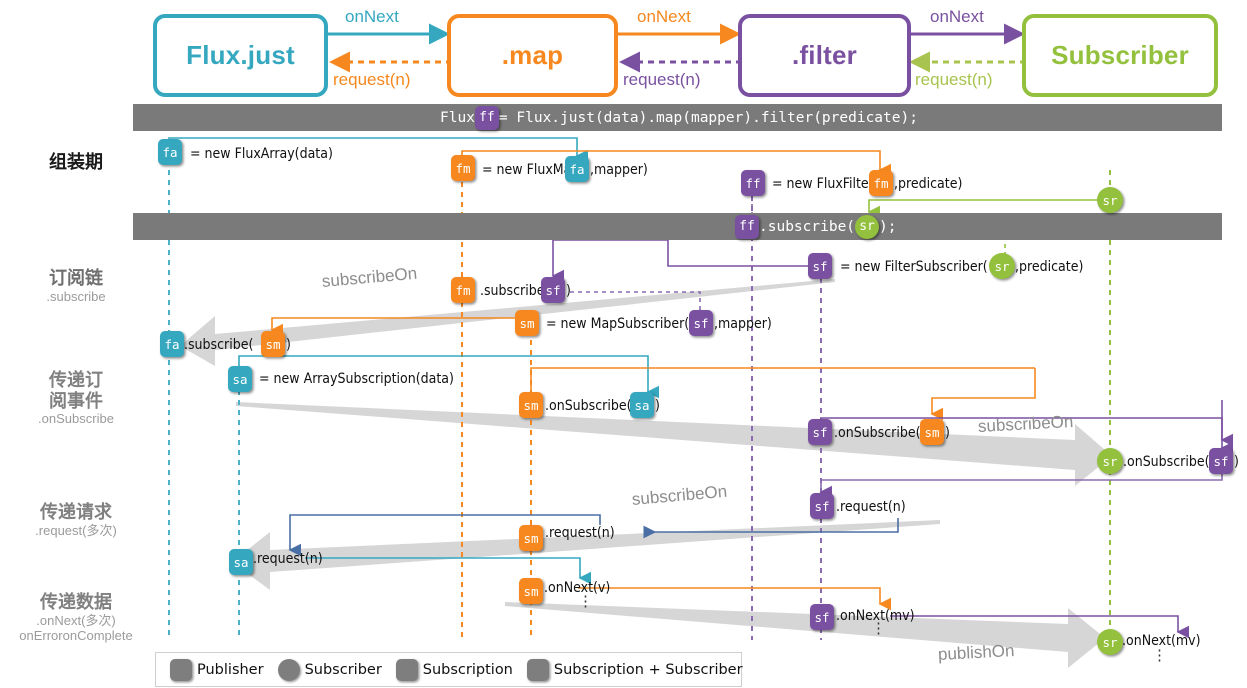  What do you see at coordinates (240, 379) in the screenshot?
I see `token-sa-1: sa` at bounding box center [240, 379].